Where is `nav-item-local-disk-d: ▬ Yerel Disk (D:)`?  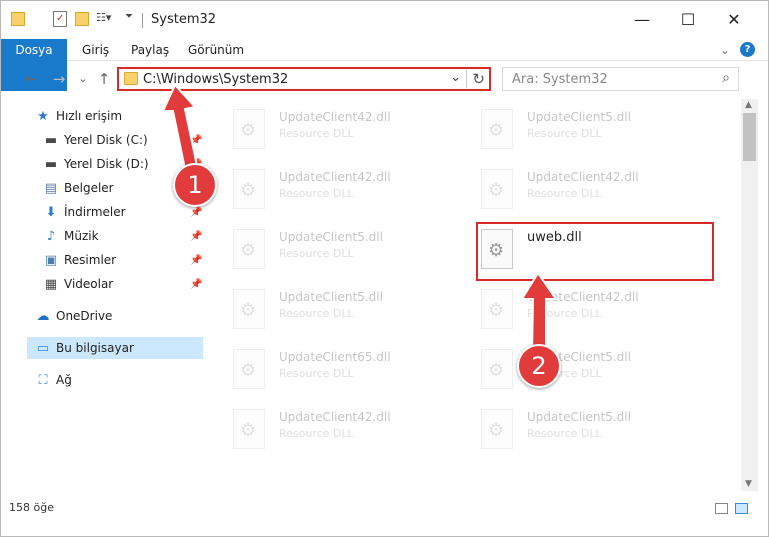 nav-item-local-disk-d: ▬ Yerel Disk (D:) is located at coordinates (96, 164).